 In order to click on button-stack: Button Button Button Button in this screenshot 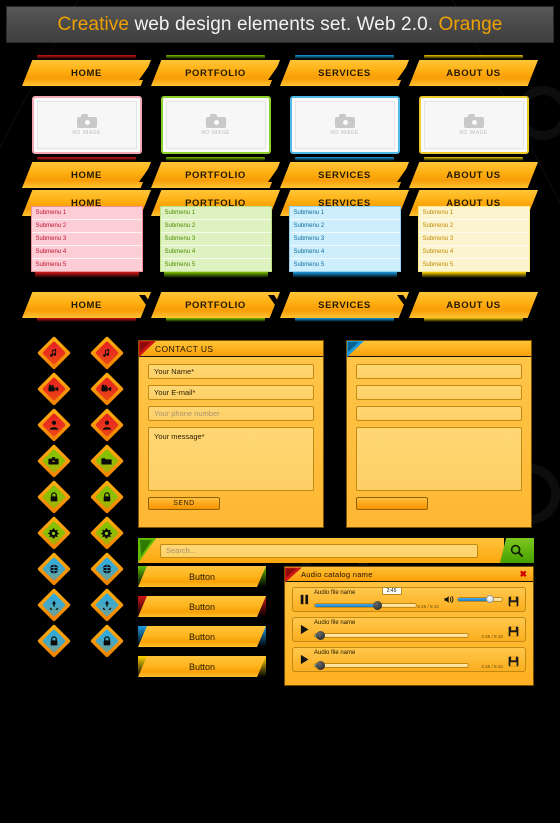, I will do `click(202, 626)`.